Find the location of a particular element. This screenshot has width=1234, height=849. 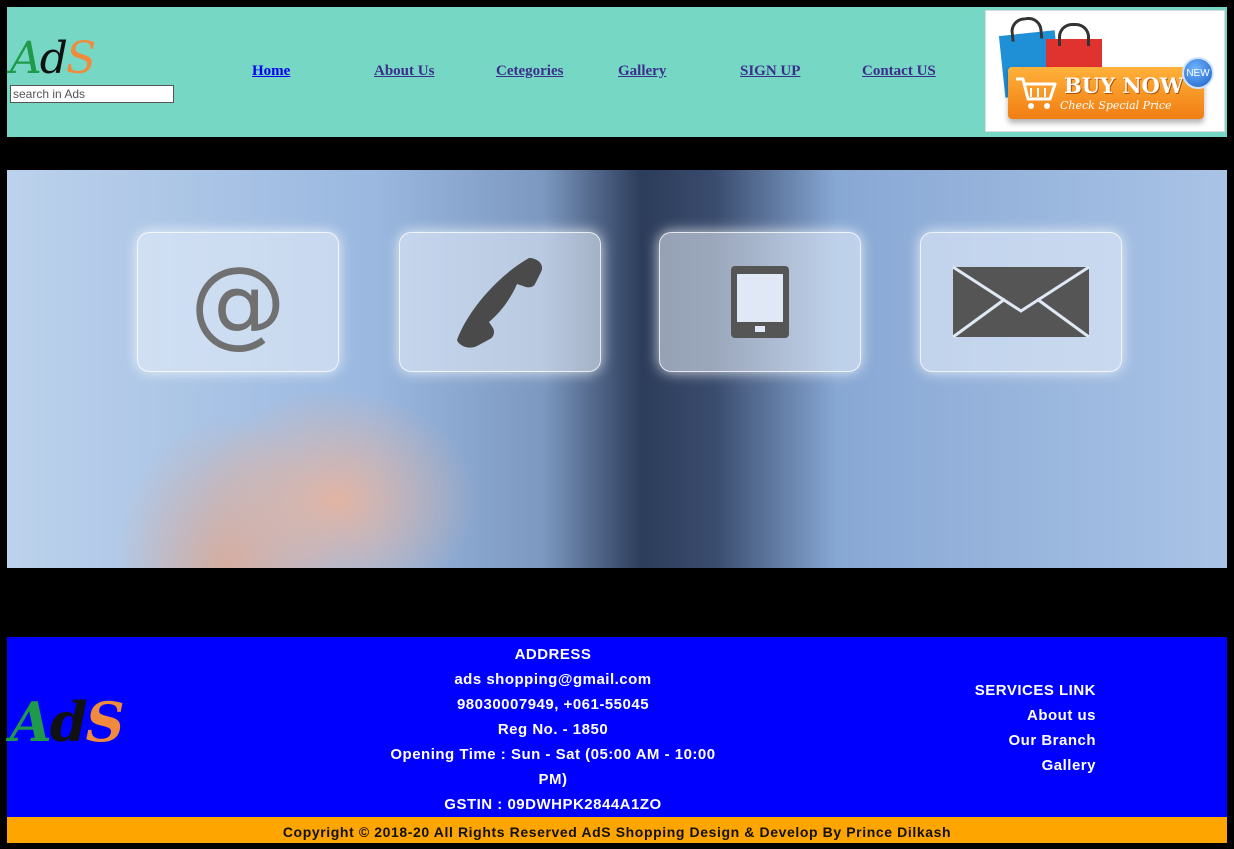

new-badge: NEW is located at coordinates (1198, 73).